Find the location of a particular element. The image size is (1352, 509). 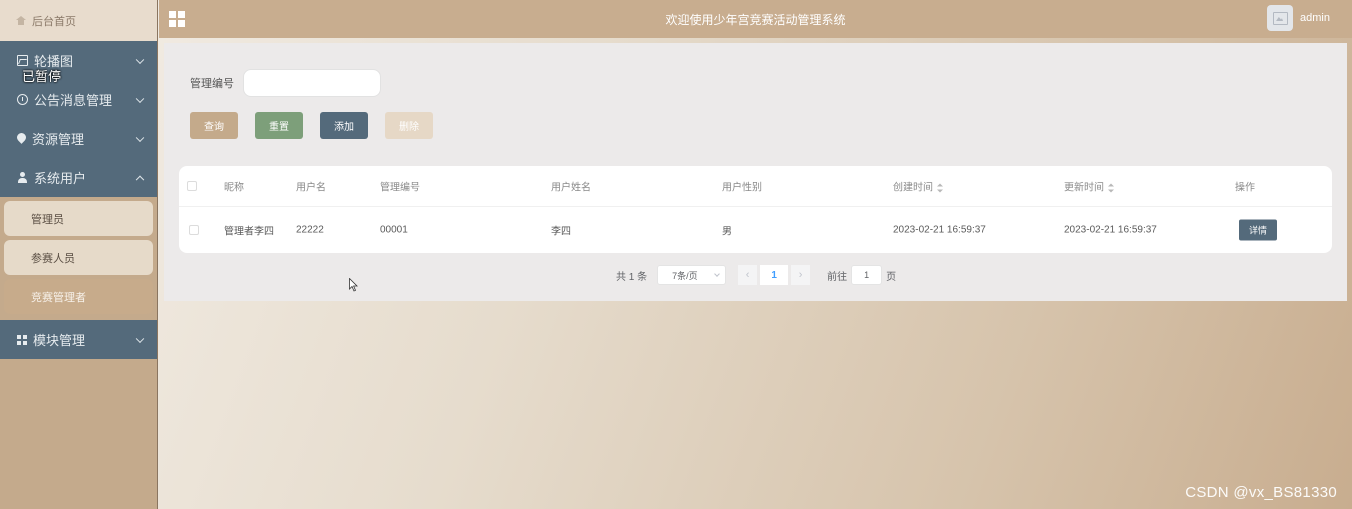

cell-action: 详情 is located at coordinates (1258, 230).